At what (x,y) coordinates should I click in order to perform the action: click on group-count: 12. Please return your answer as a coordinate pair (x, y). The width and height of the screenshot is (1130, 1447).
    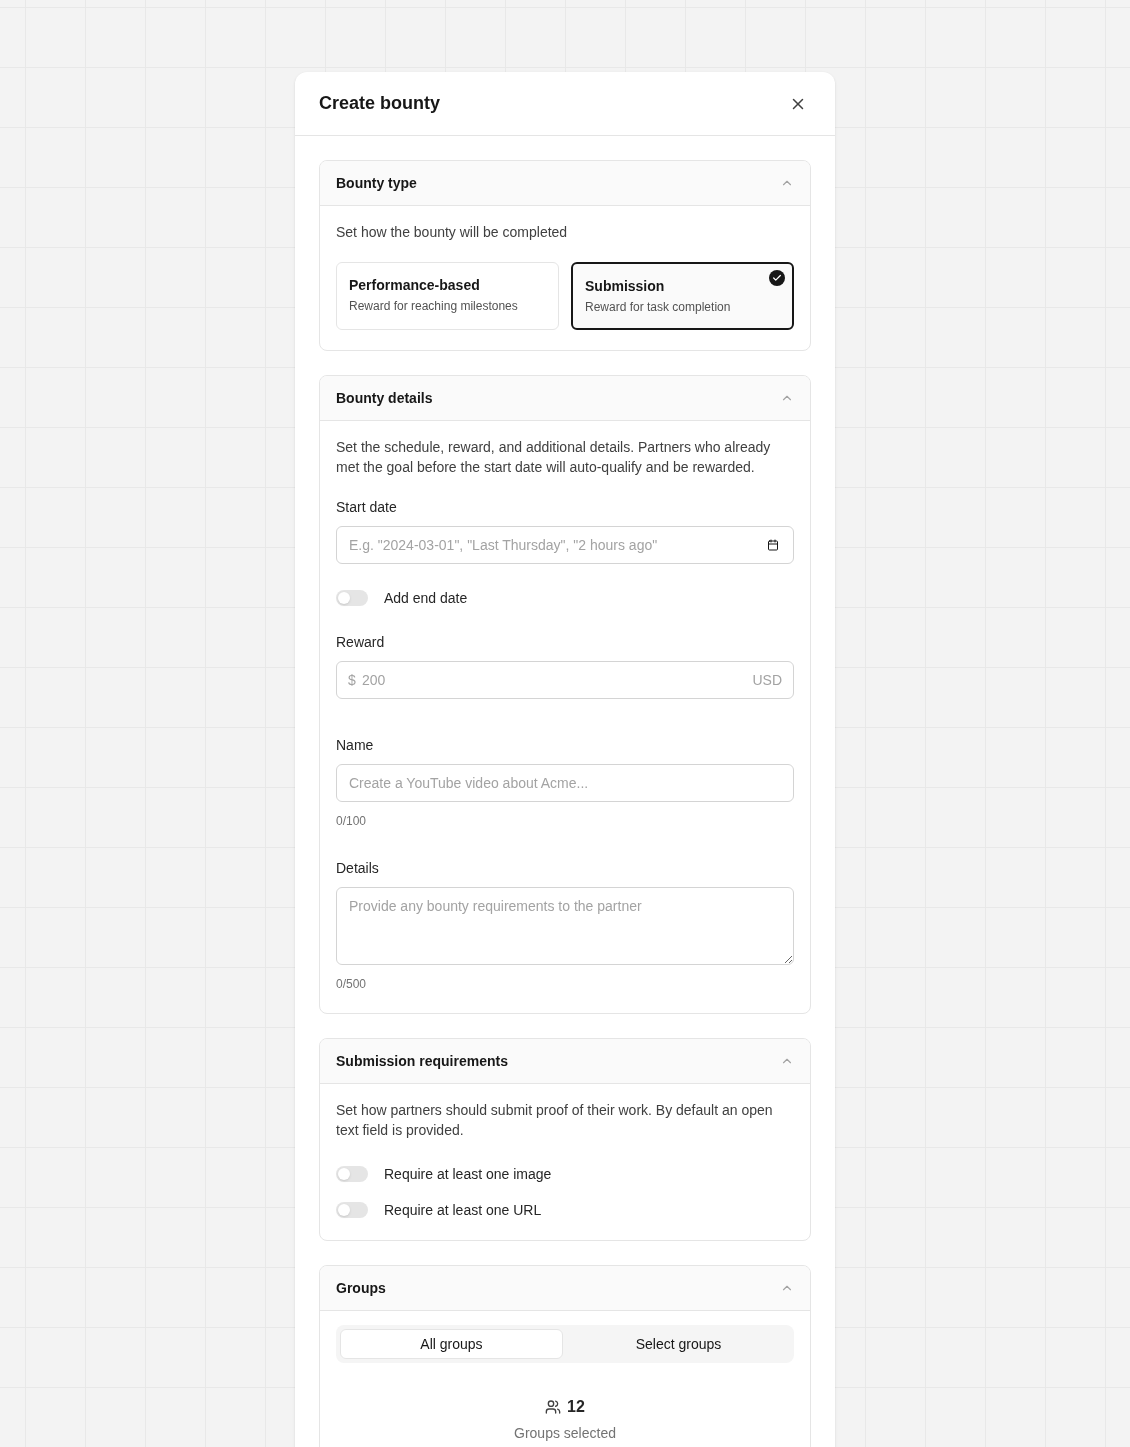
    Looking at the image, I should click on (576, 1407).